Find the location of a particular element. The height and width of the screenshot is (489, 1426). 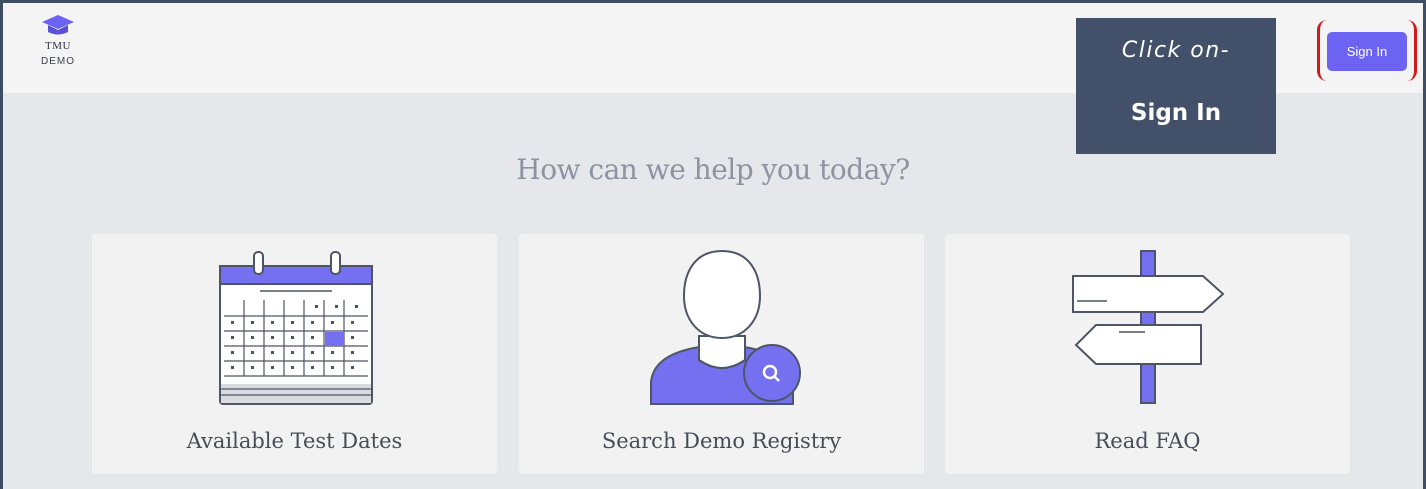

card-label: Search Demo Registry is located at coordinates (721, 441).